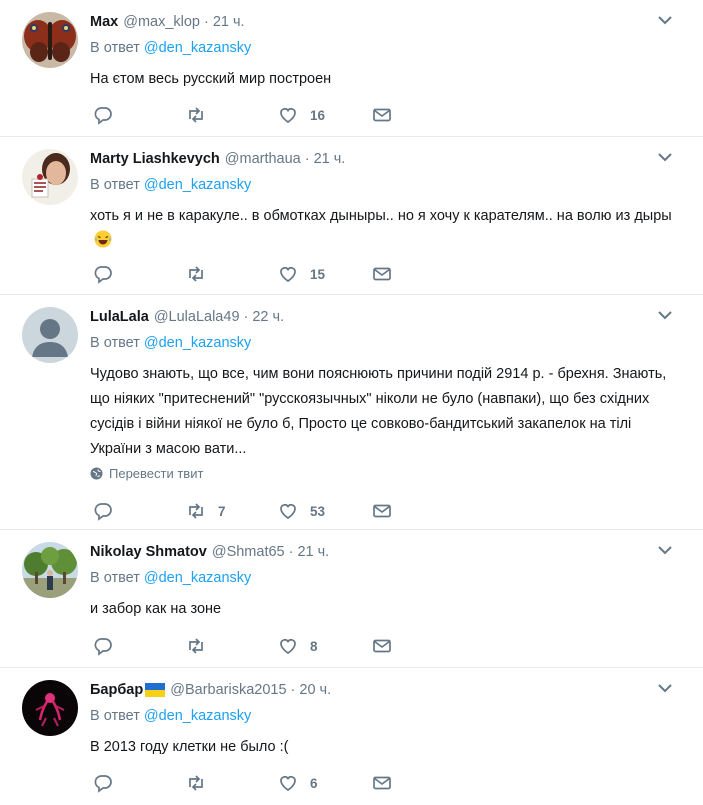  What do you see at coordinates (206, 511) in the screenshot?
I see `retweet-button: 7` at bounding box center [206, 511].